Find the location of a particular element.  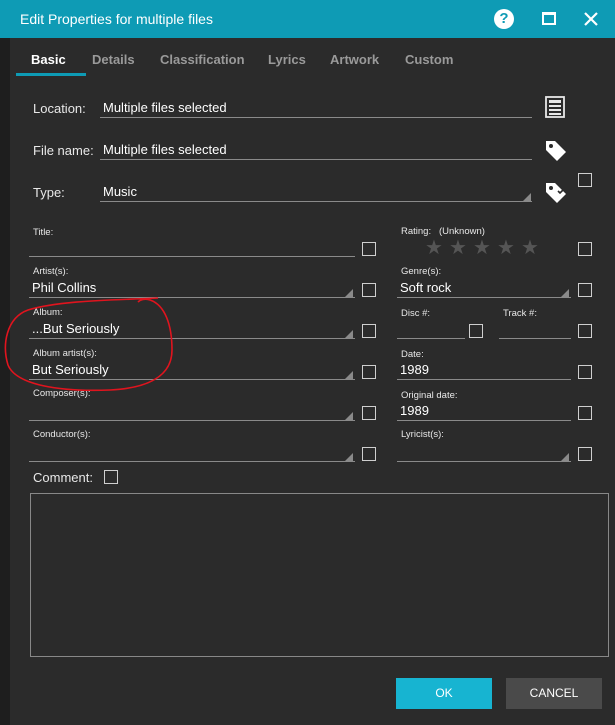

composers-dropdown-arrow is located at coordinates (349, 416).